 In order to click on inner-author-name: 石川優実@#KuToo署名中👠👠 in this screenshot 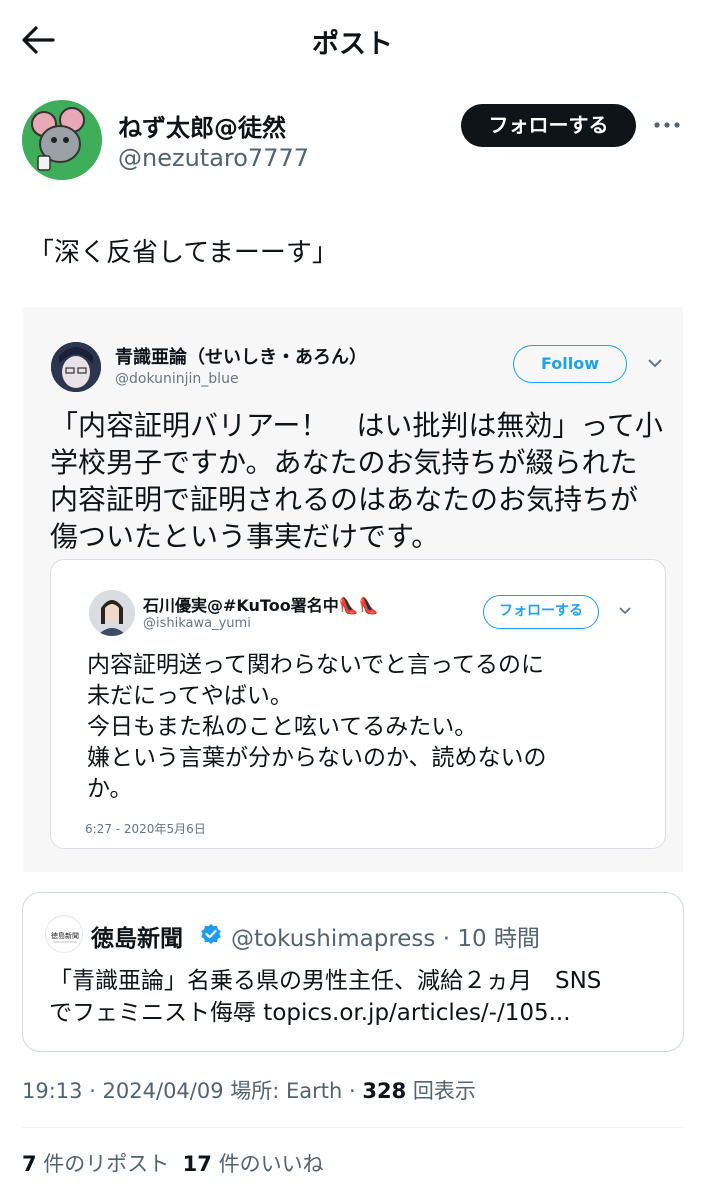, I will do `click(261, 605)`.